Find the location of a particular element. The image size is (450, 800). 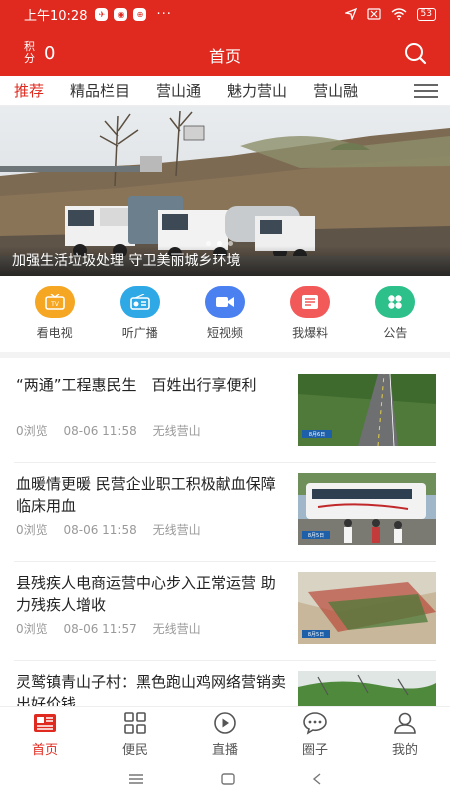

news-icon is located at coordinates (45, 723).